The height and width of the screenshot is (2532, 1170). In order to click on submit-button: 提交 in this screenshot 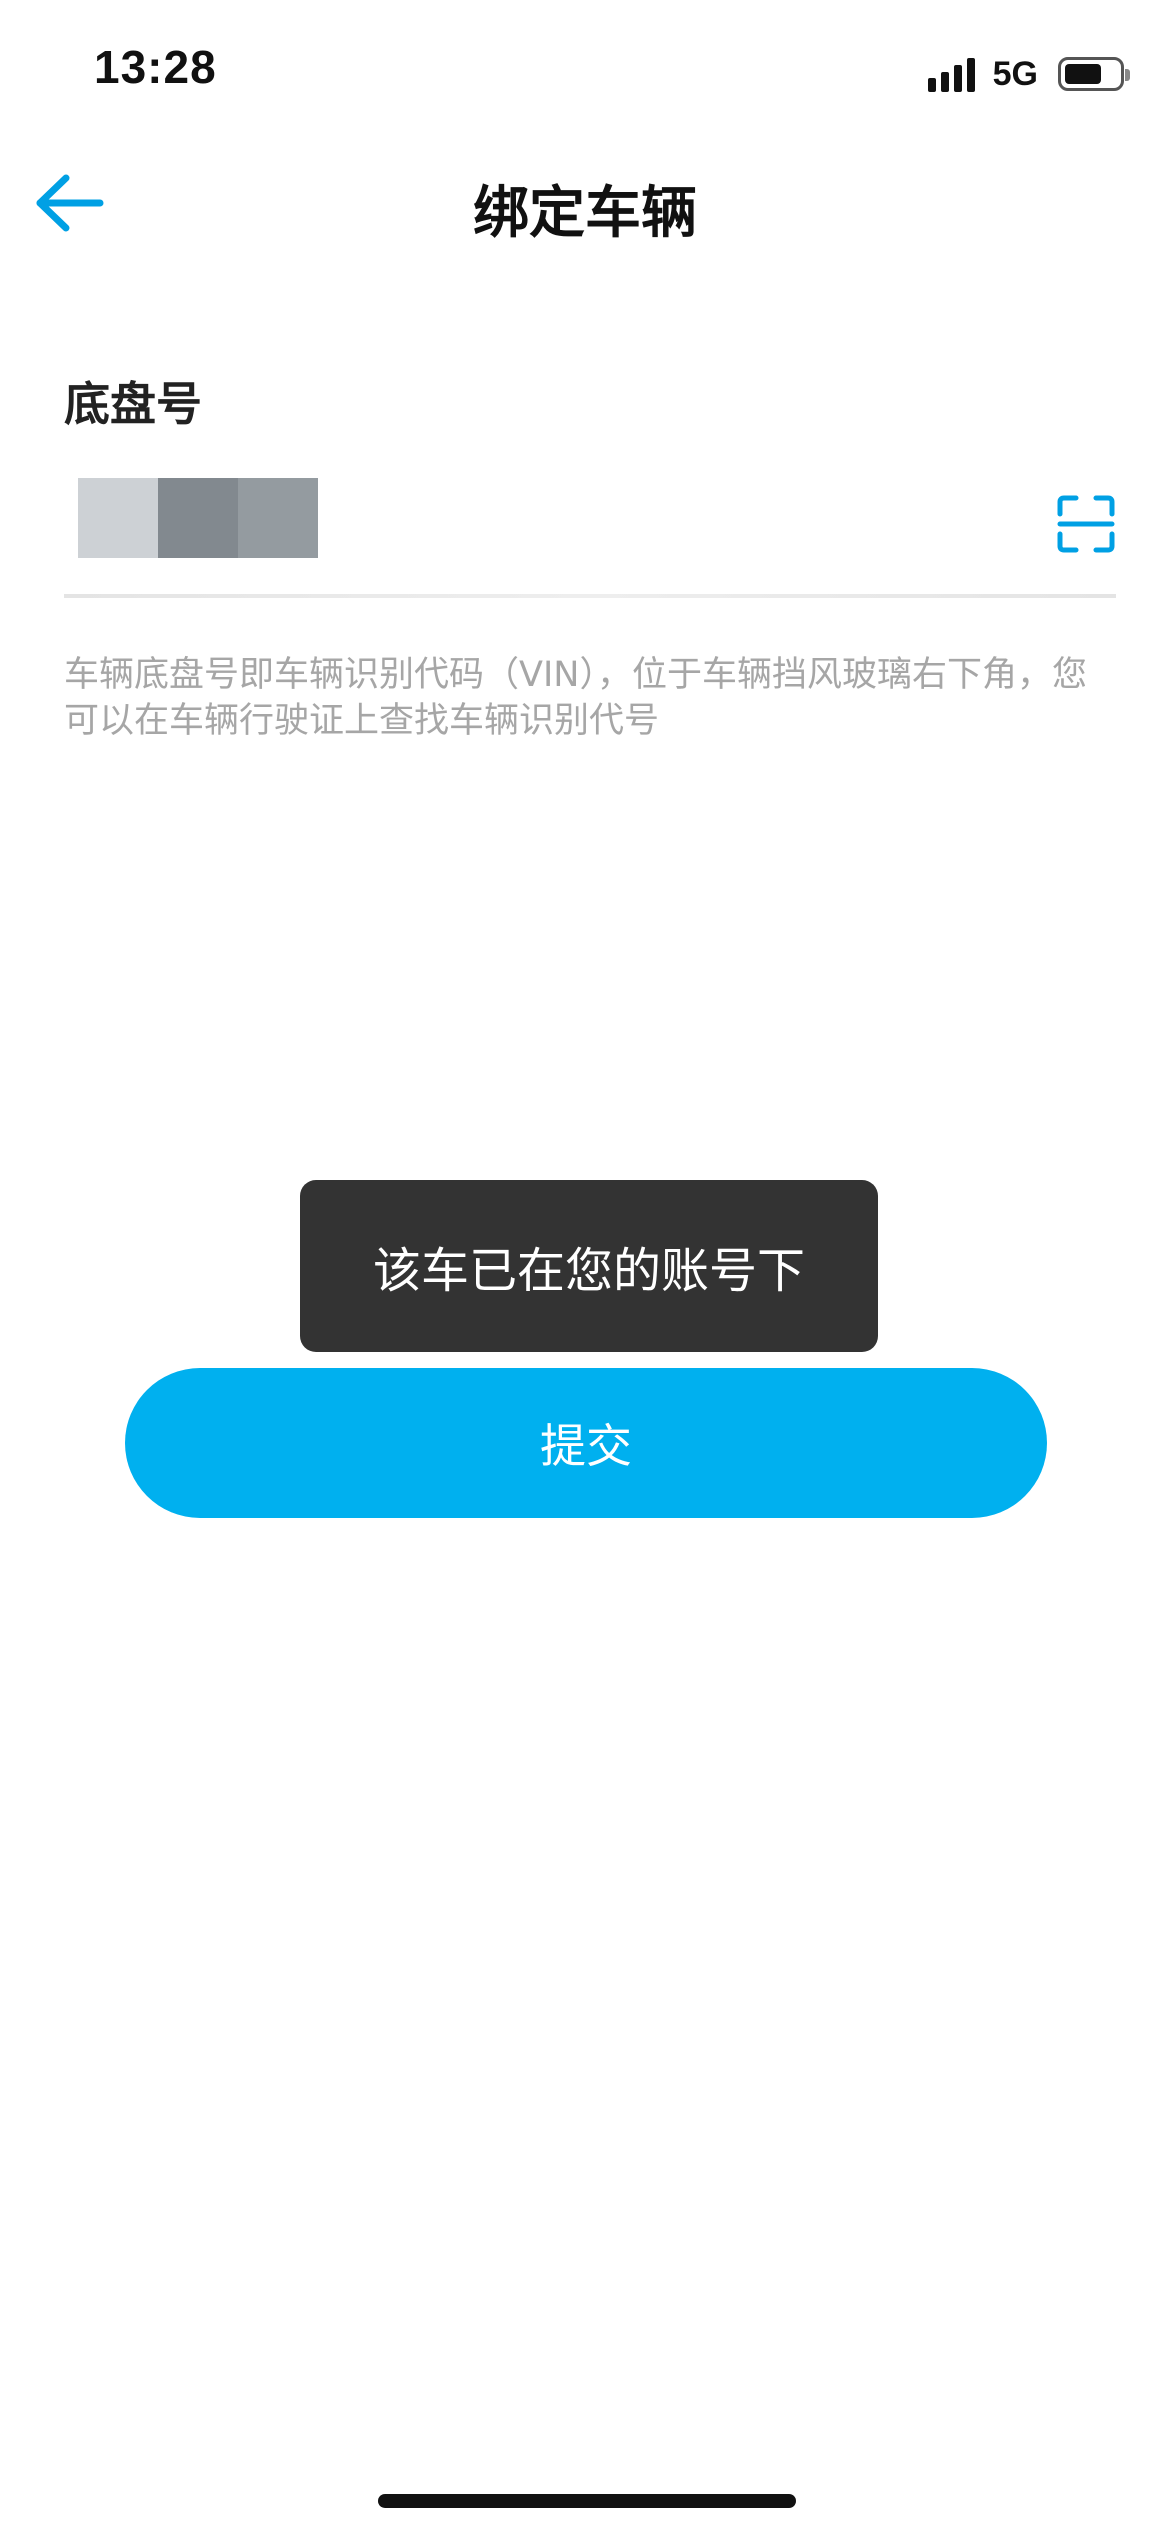, I will do `click(586, 1443)`.